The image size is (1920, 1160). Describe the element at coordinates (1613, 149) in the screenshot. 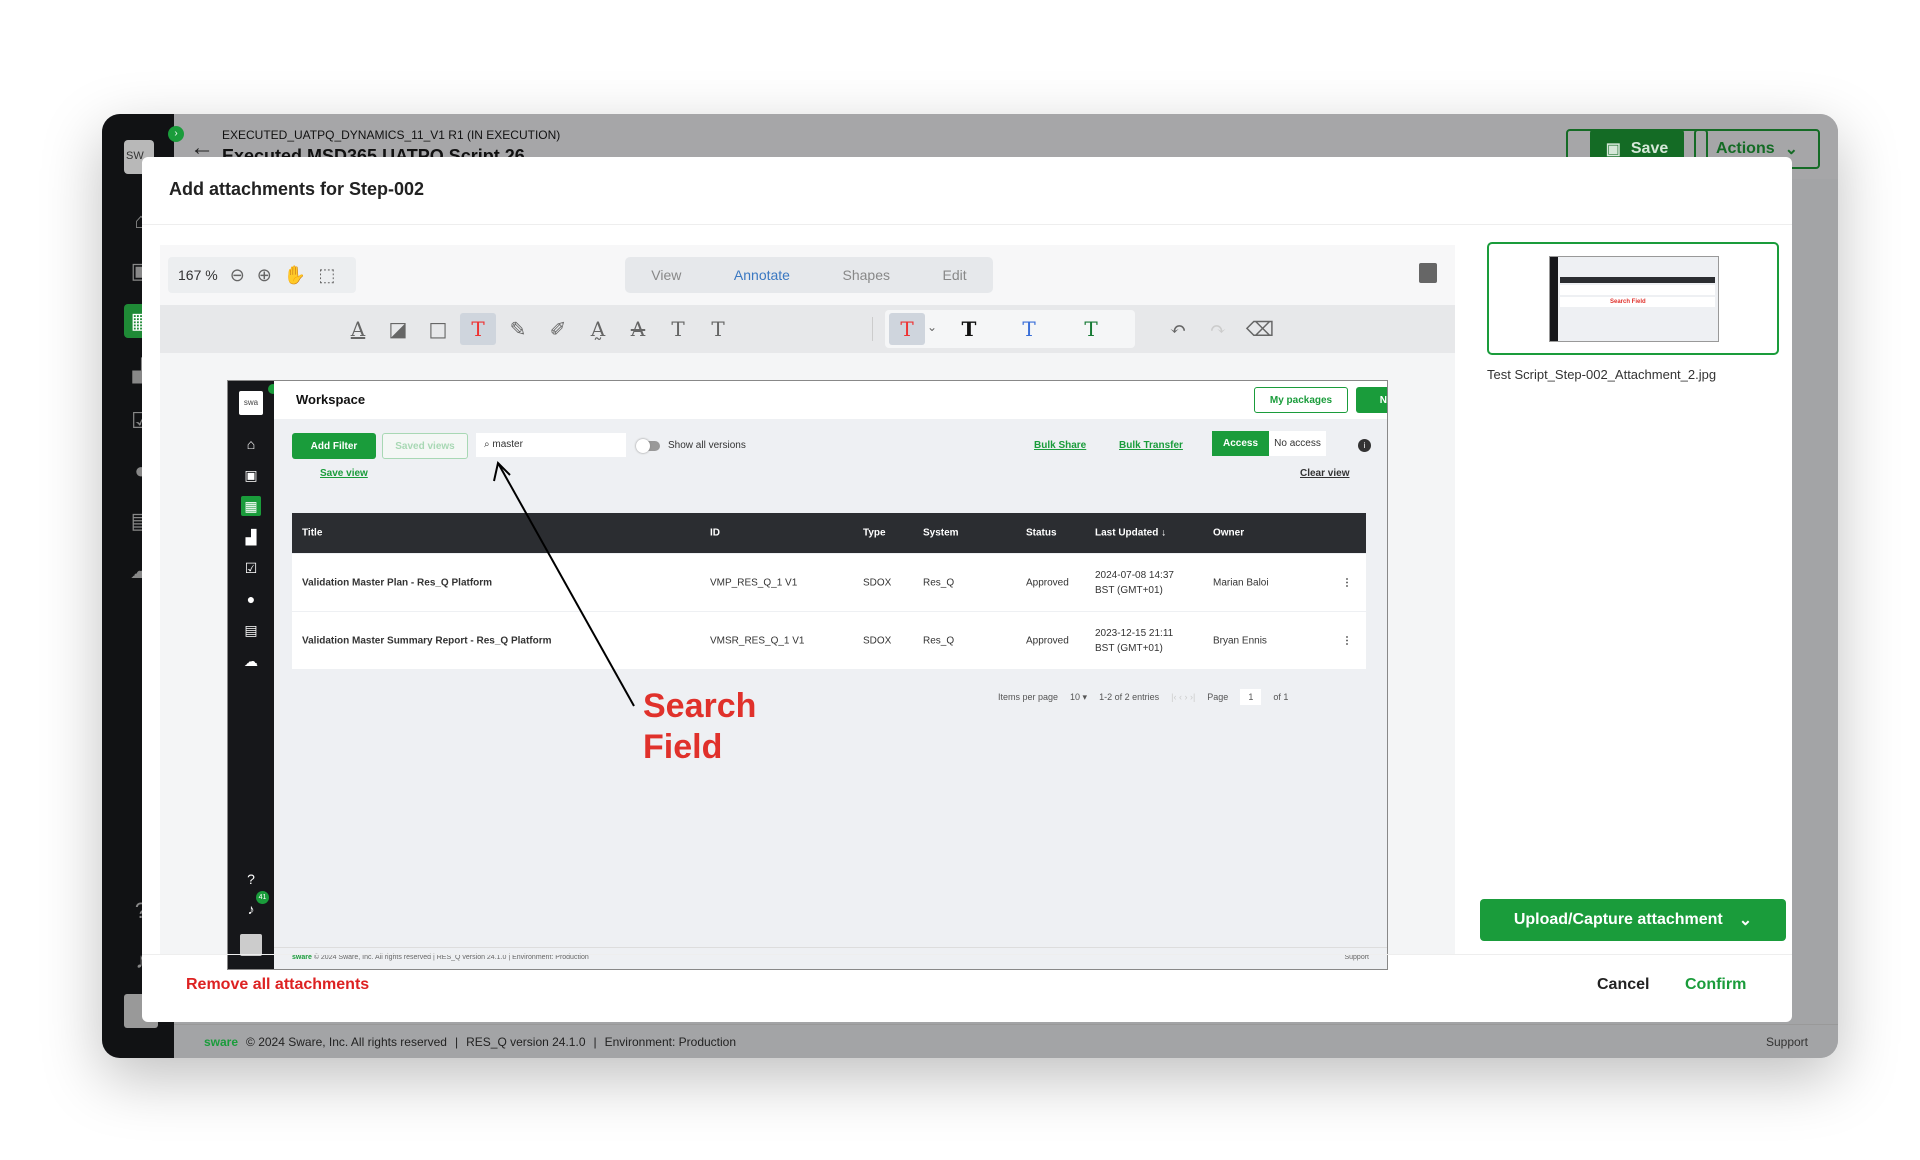

I see `save-disk-icon: ▣` at that location.